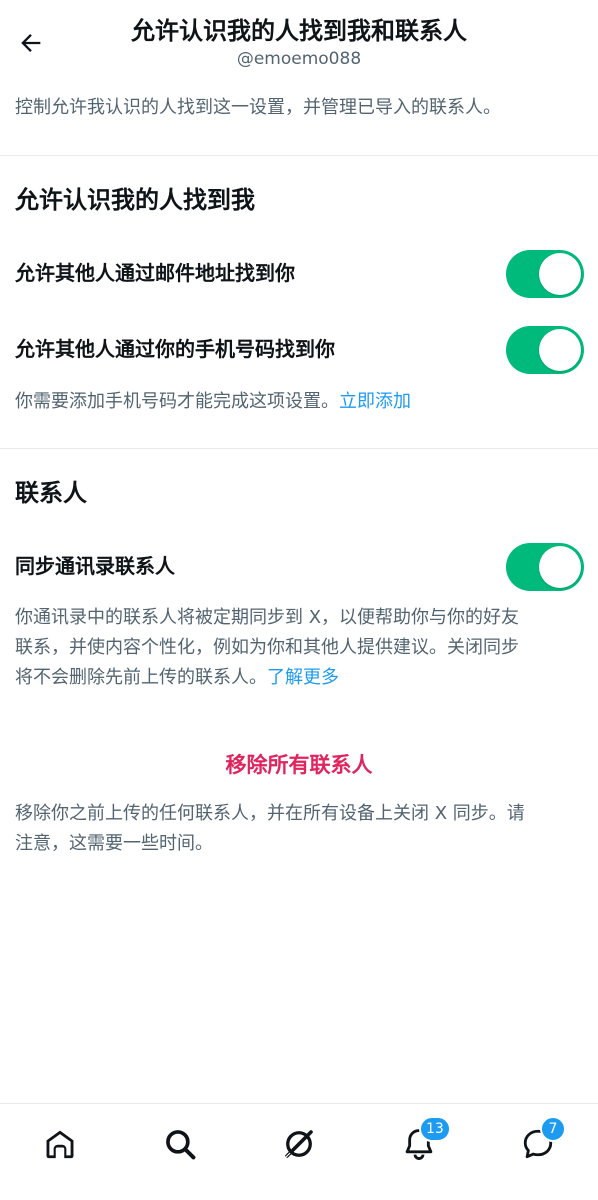 The width and height of the screenshot is (598, 1200). Describe the element at coordinates (141, 677) in the screenshot. I see `sync-note-text: 将不会删除先前上传的联系人。` at that location.